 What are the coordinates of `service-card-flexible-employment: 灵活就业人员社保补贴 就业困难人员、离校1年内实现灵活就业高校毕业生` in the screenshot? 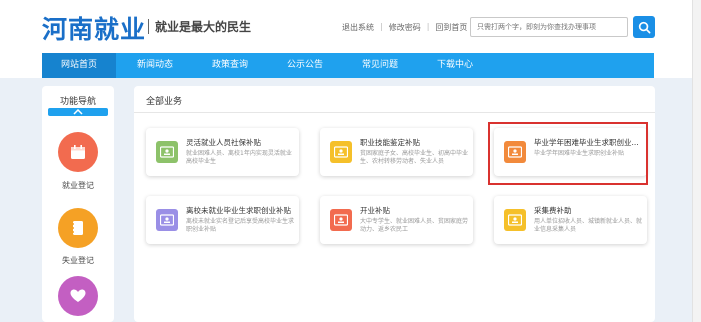 It's located at (222, 152).